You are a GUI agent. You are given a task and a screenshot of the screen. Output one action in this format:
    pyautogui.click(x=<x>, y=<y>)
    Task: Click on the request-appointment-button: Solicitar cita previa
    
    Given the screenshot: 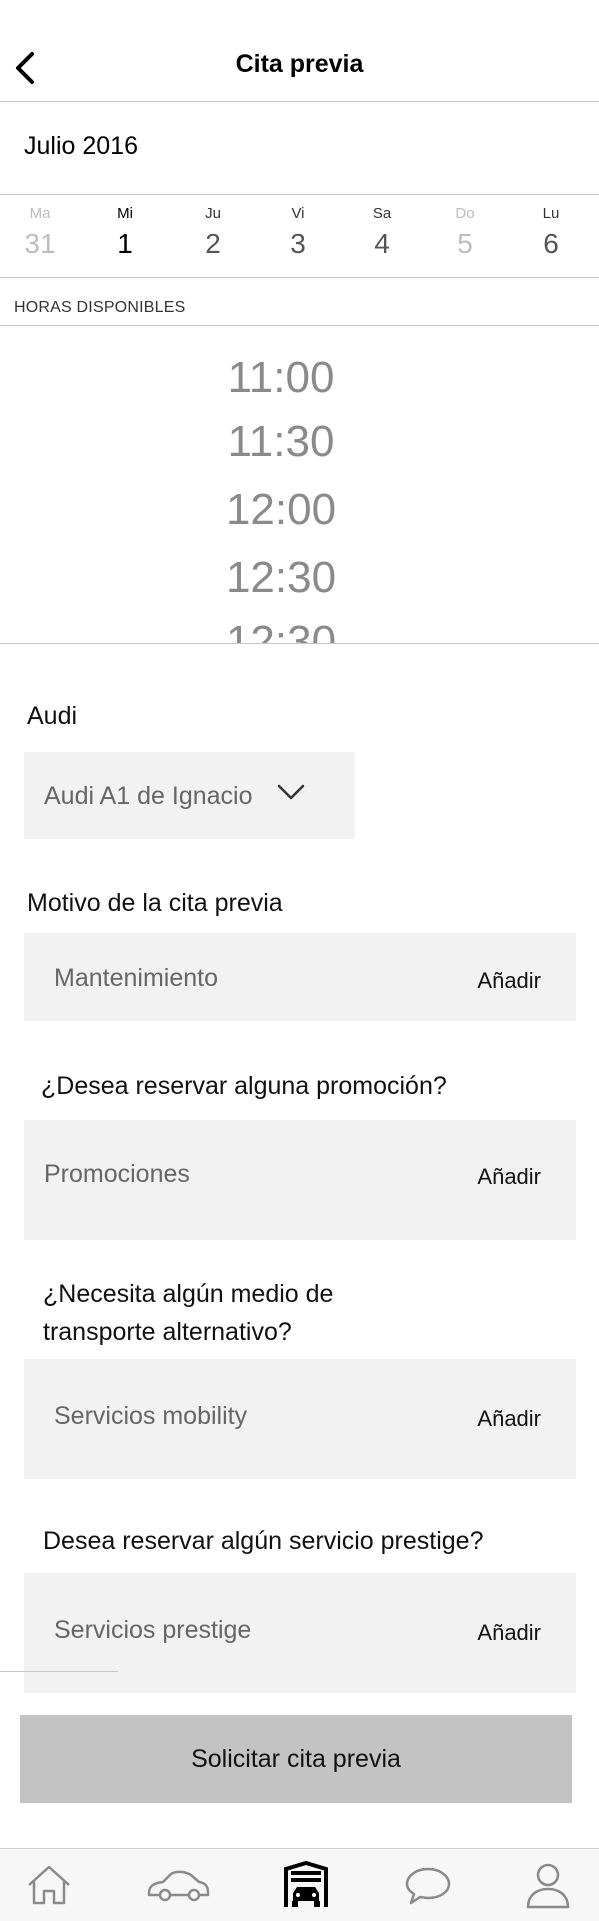 What is the action you would take?
    pyautogui.click(x=296, y=1759)
    